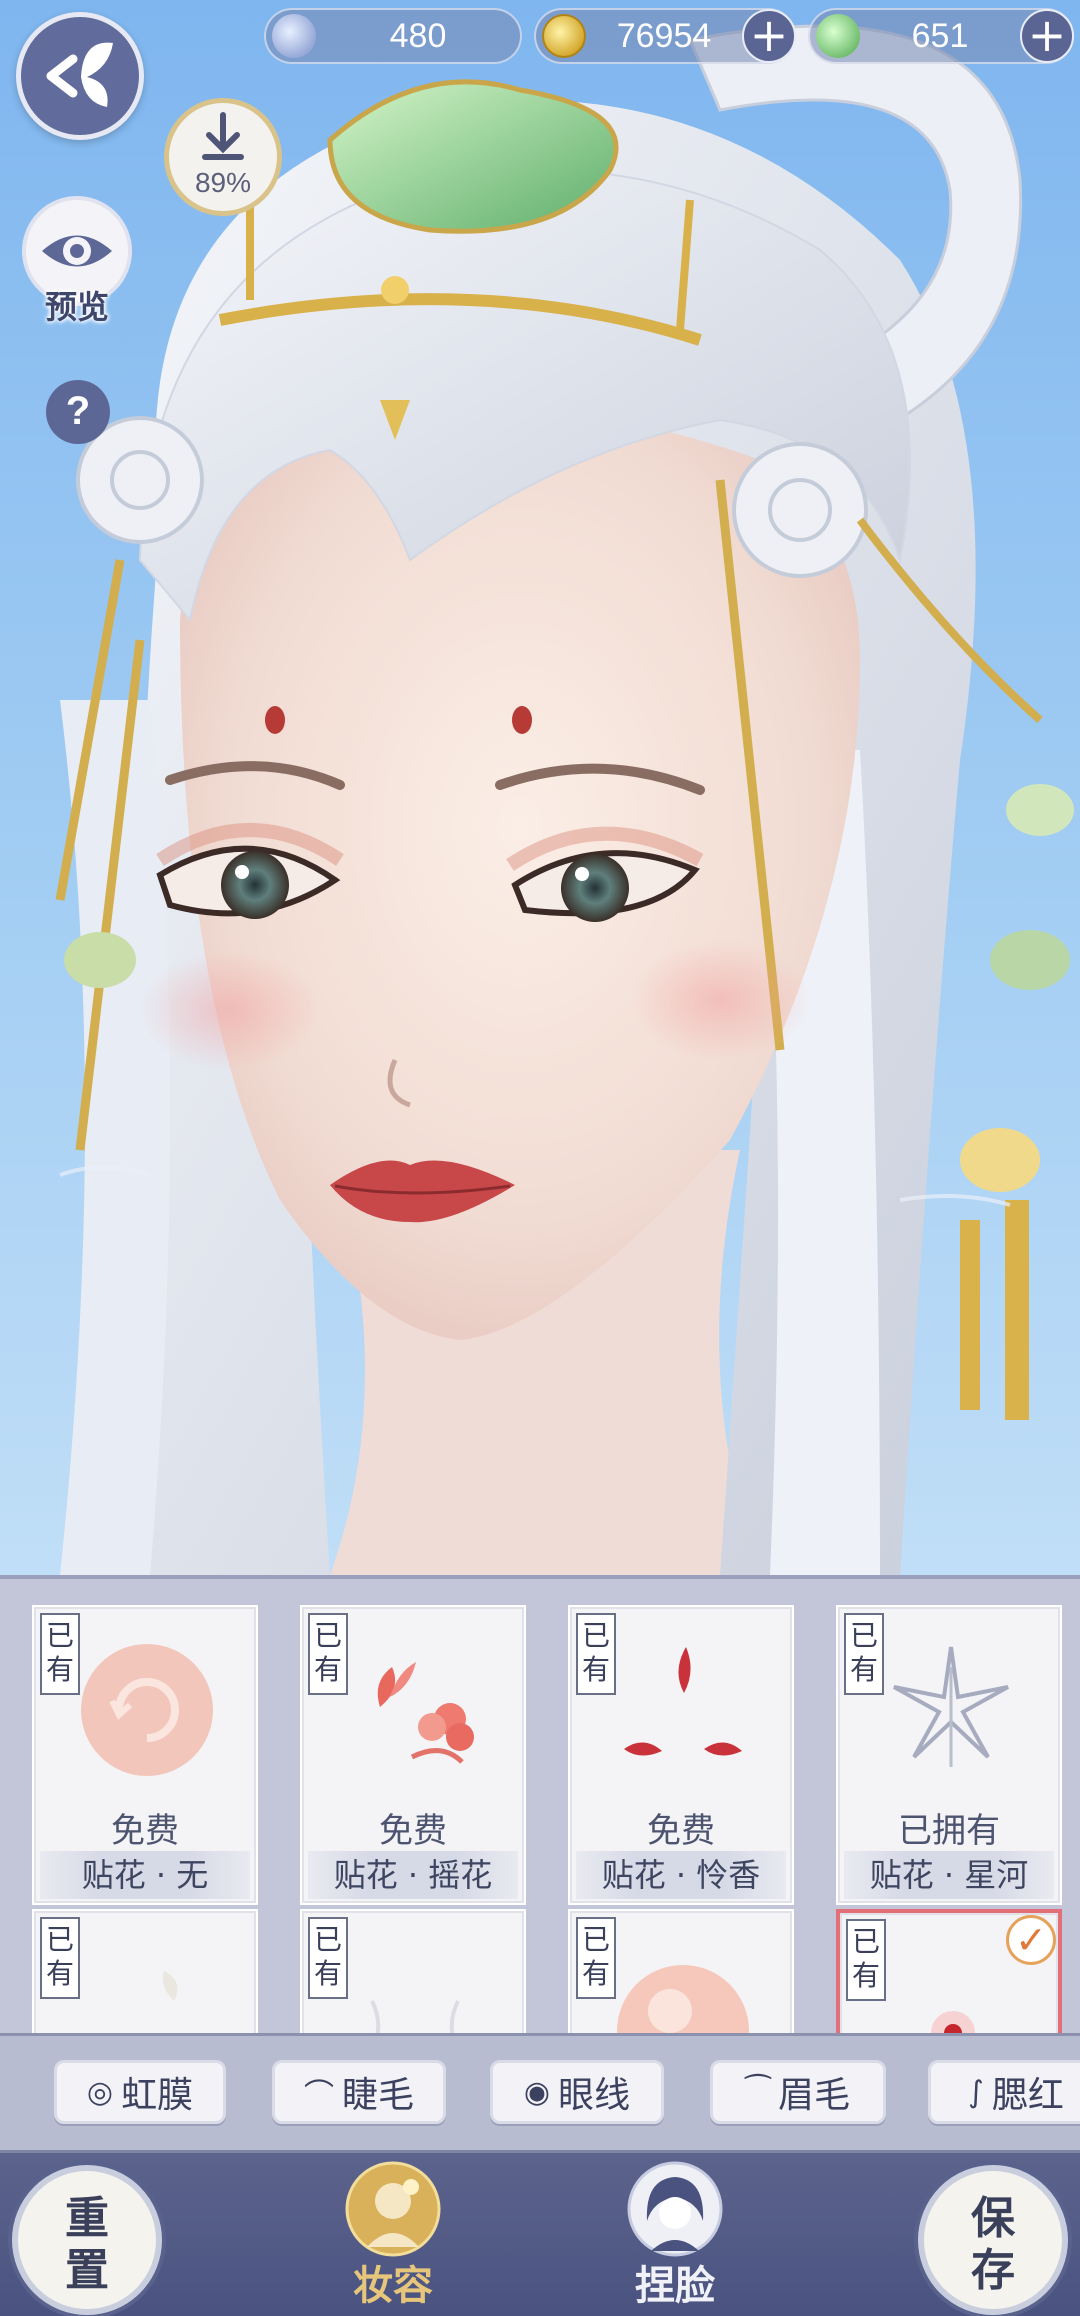 The image size is (1080, 2316). I want to click on butterfly-back-icon, so click(79, 74).